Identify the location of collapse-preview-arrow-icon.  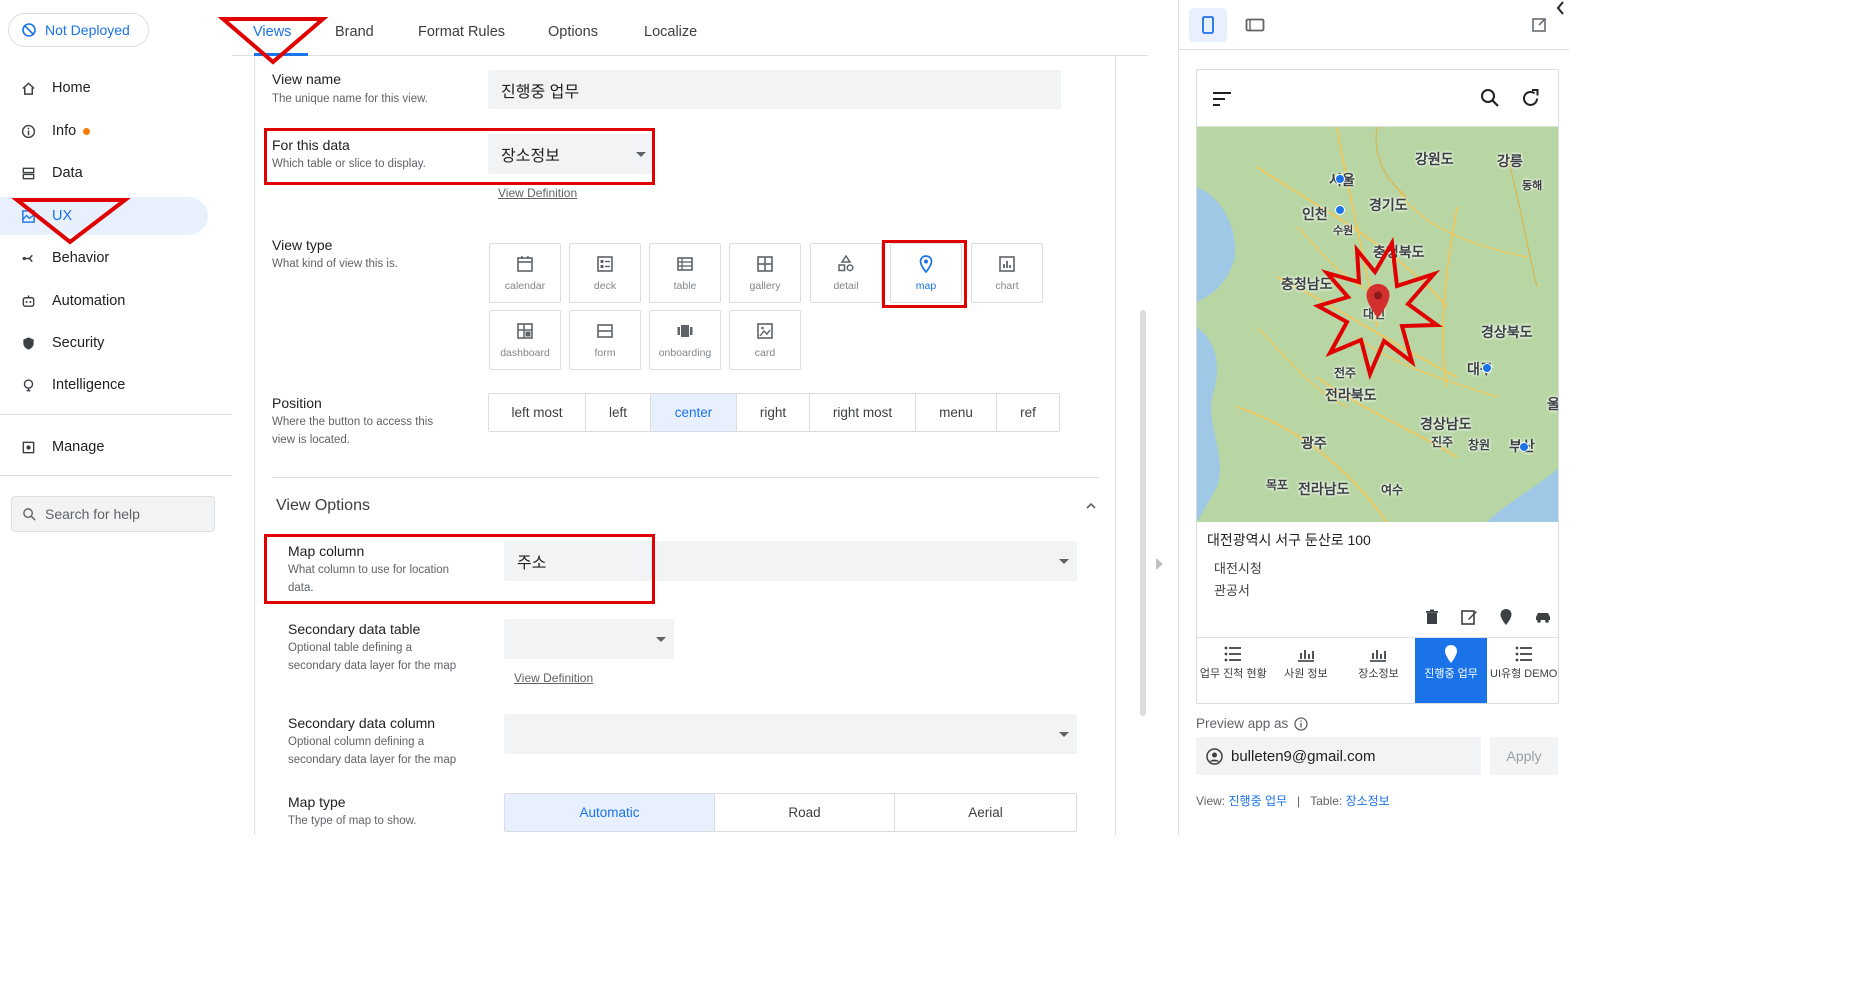
(1159, 564).